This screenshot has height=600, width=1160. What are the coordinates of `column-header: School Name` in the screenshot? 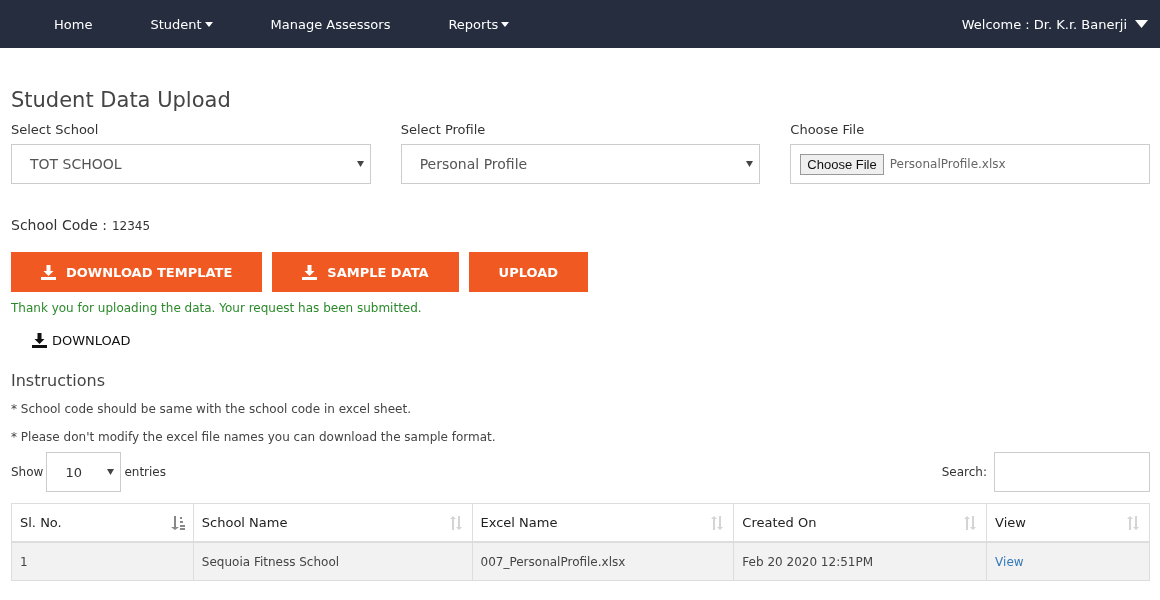 It's located at (244, 522).